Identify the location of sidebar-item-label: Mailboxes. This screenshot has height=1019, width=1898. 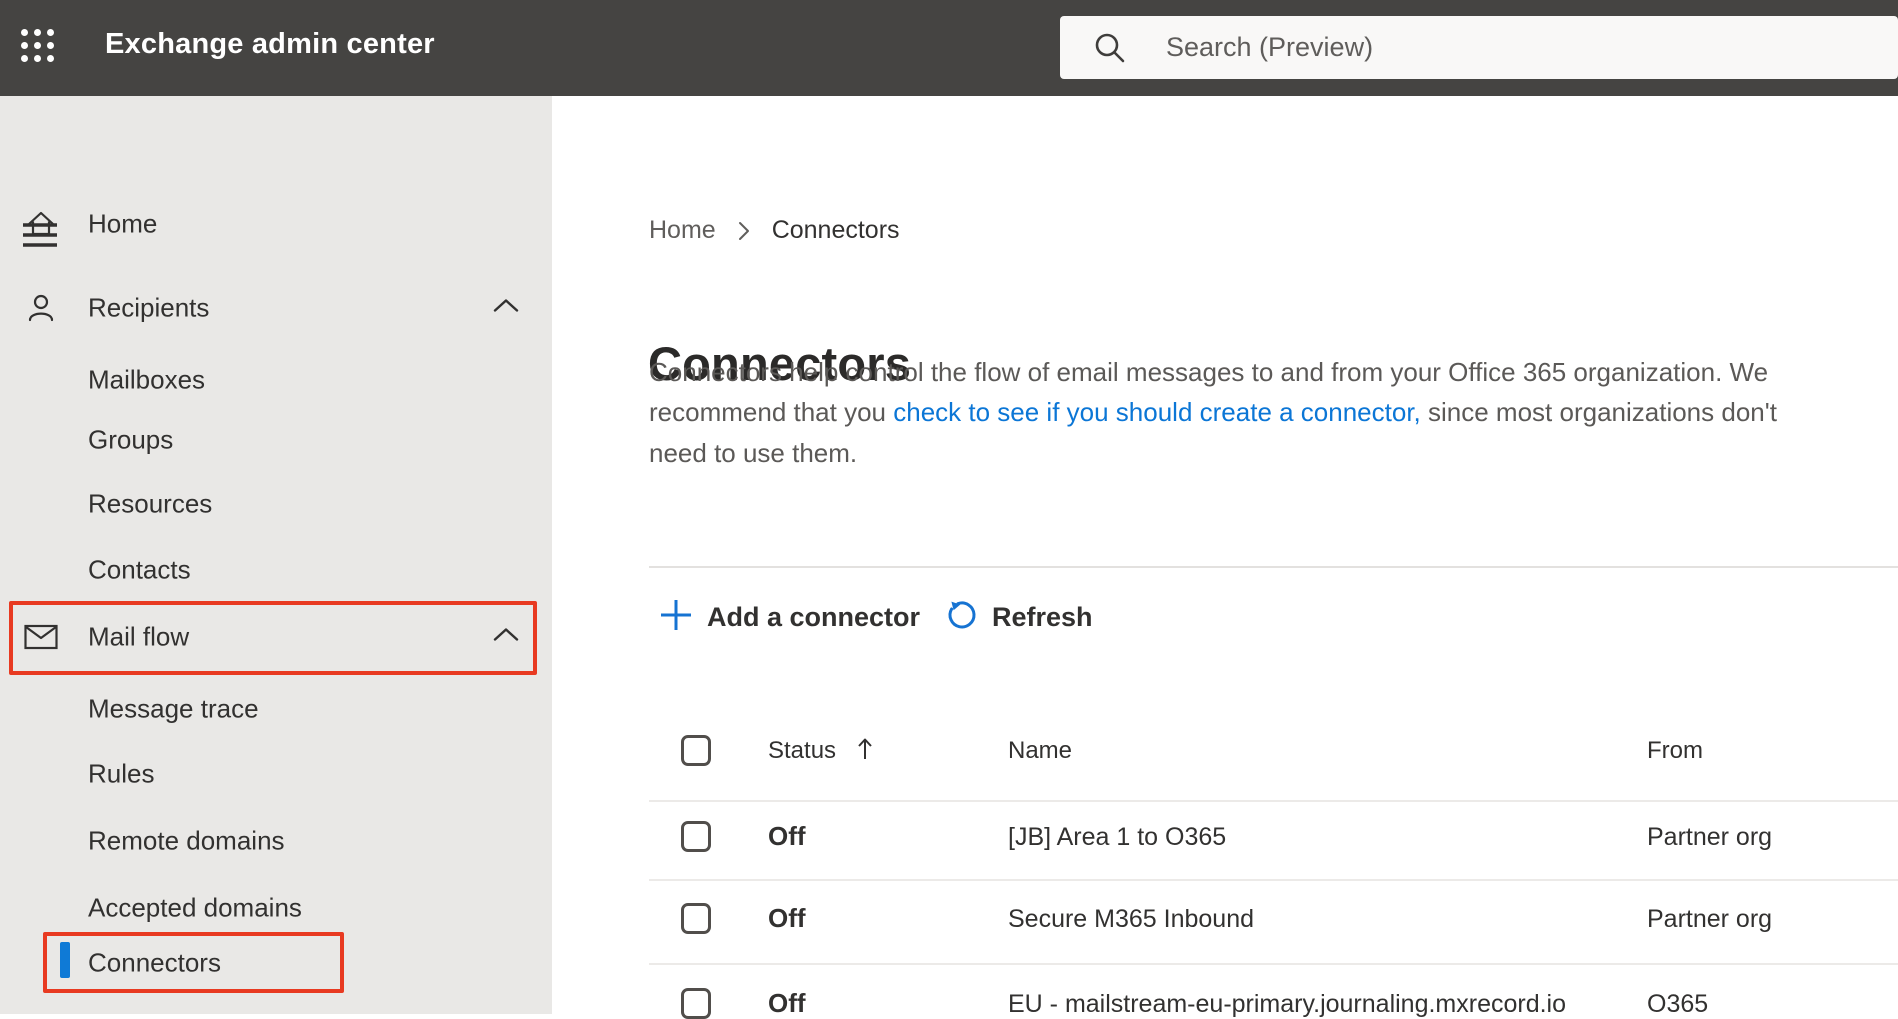
(147, 379).